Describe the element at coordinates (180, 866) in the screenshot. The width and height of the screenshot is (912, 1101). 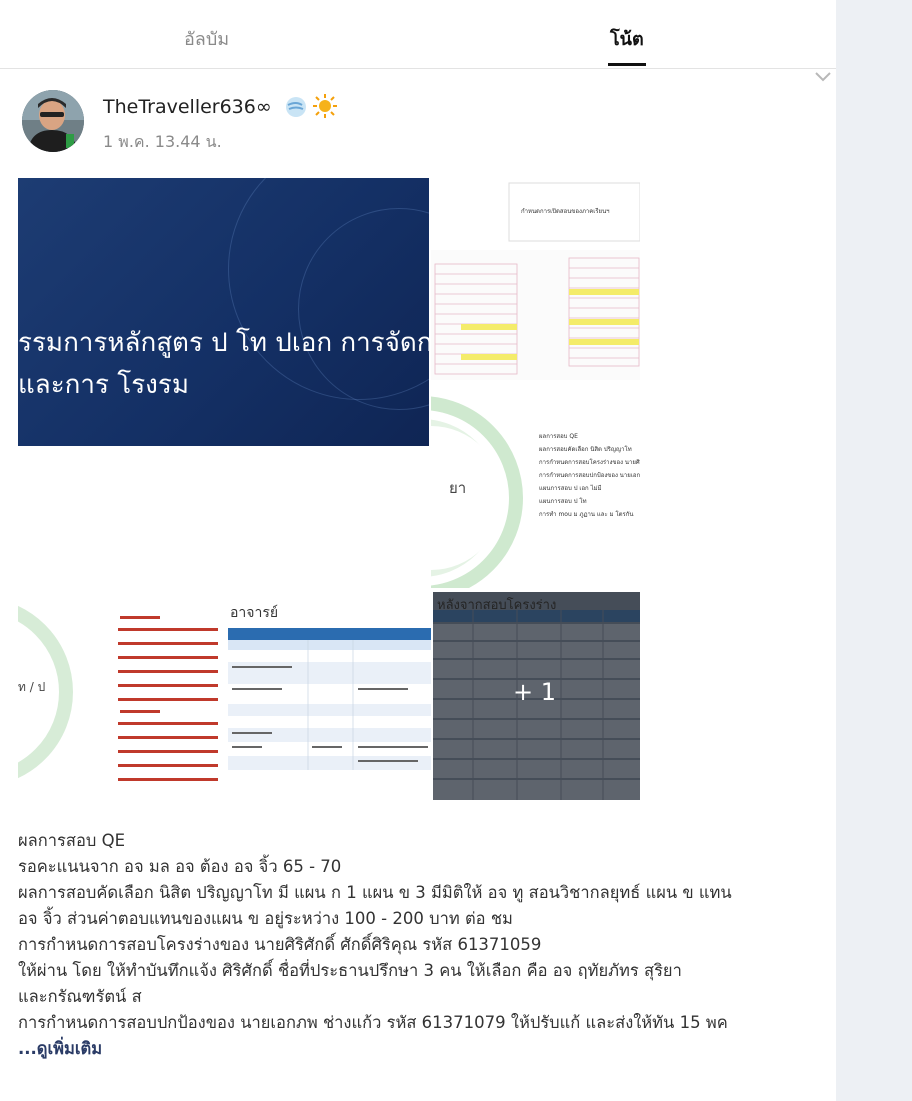
I see `body-line: รอคะแนนจาก อจ มล อจ ต้อง อจ จิ้ว 65 - 70` at that location.